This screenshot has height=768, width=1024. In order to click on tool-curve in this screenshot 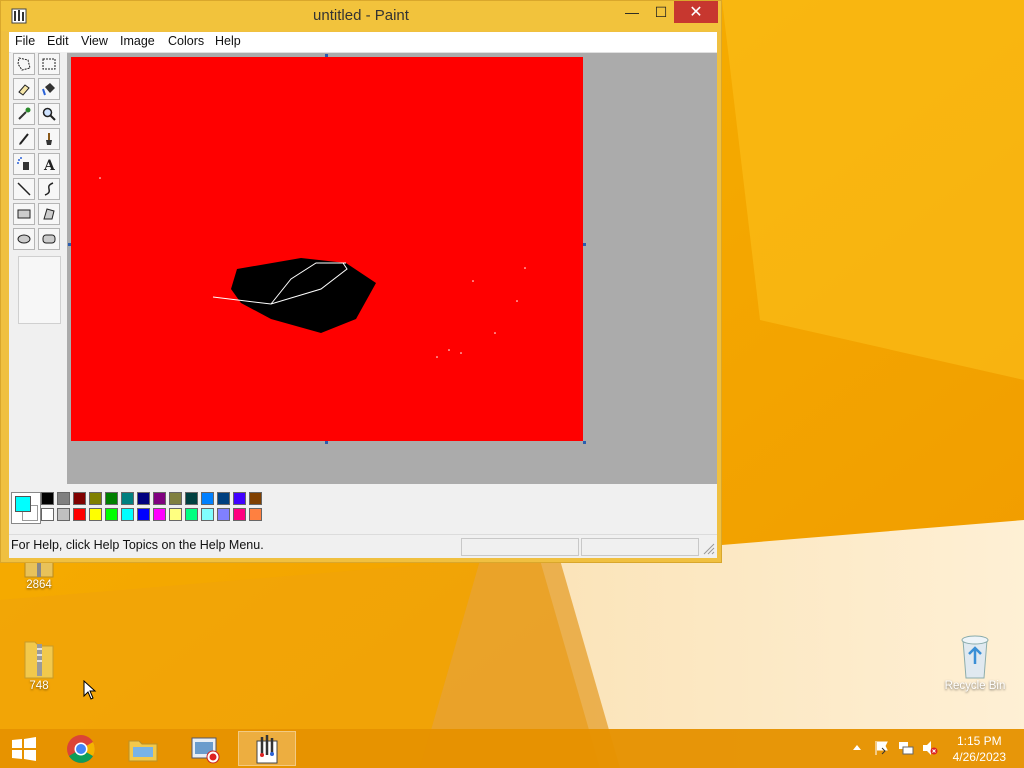, I will do `click(49, 189)`.